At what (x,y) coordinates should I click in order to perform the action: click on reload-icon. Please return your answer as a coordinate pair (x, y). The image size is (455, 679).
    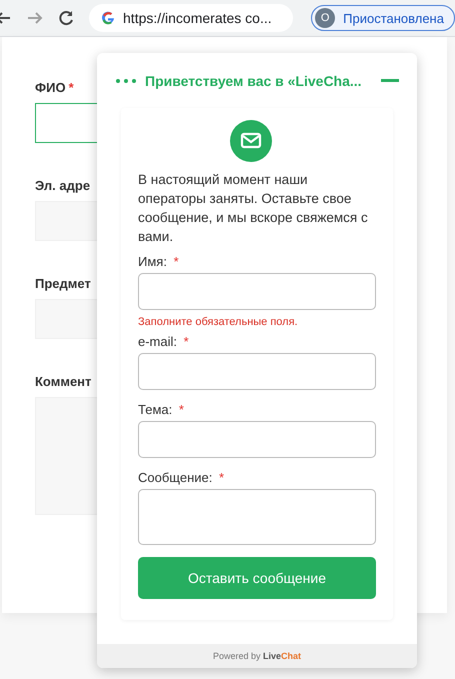
    Looking at the image, I should click on (66, 18).